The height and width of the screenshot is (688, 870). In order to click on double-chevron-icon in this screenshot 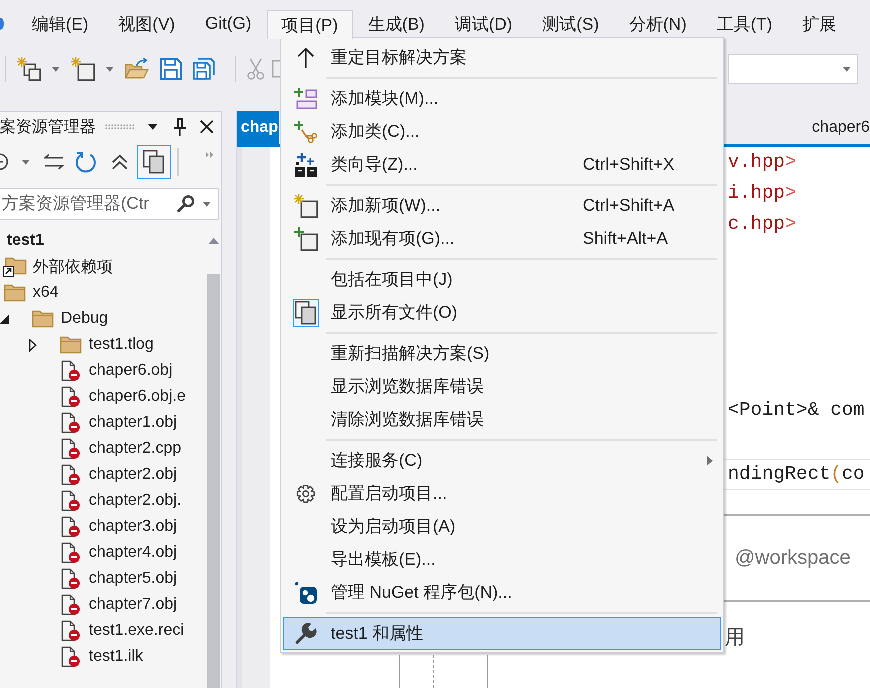, I will do `click(120, 162)`.